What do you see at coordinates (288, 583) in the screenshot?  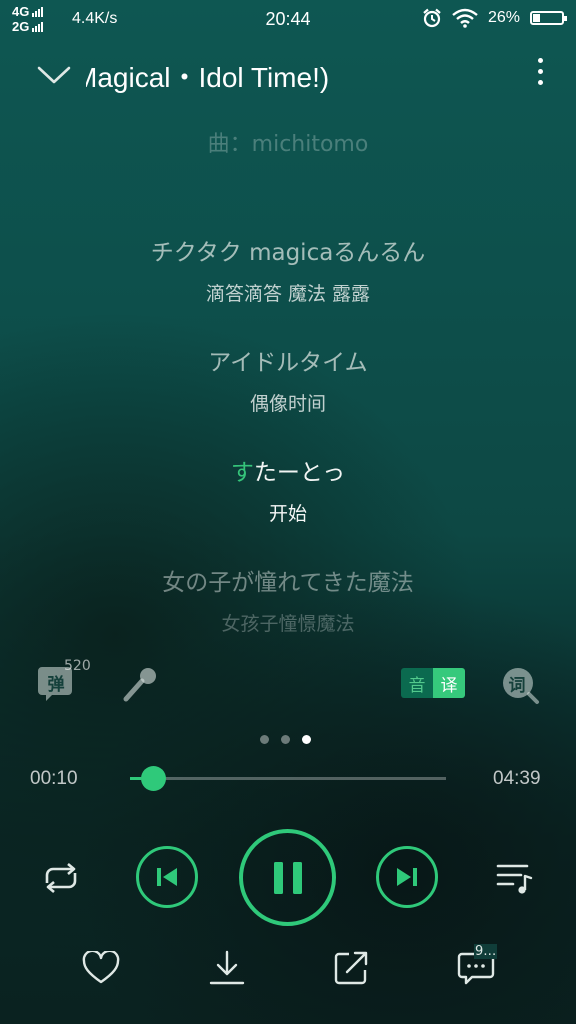 I see `lyric-original: 女の子が憧れてきた魔法` at bounding box center [288, 583].